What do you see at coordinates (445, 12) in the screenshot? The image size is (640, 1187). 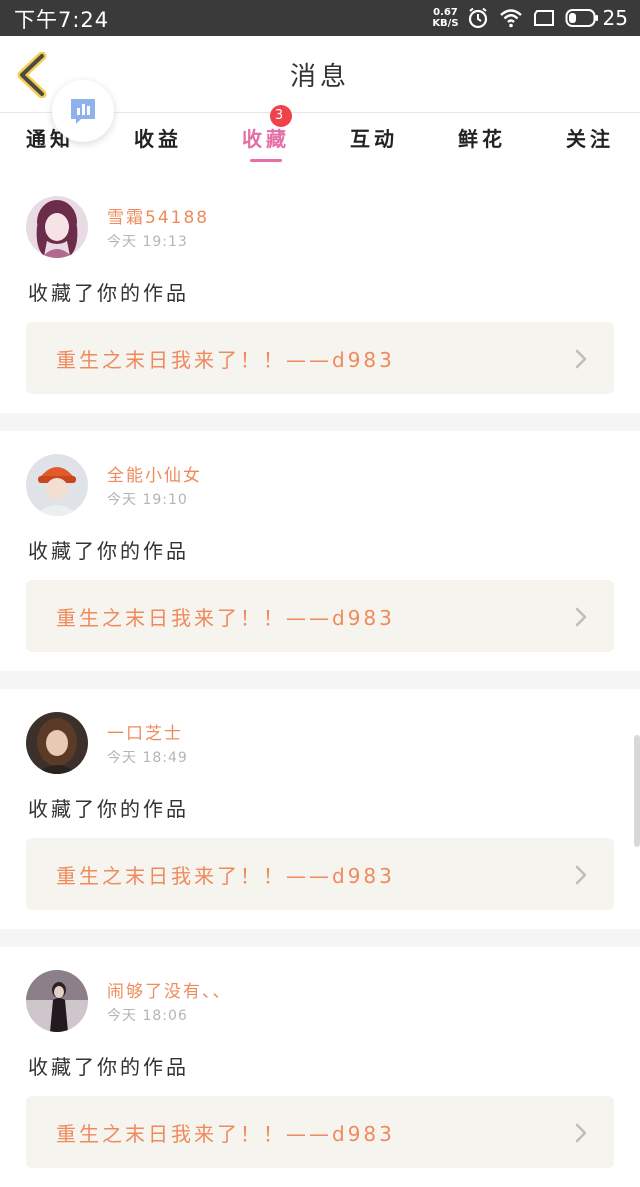 I see `network-speed-value: 0.67` at bounding box center [445, 12].